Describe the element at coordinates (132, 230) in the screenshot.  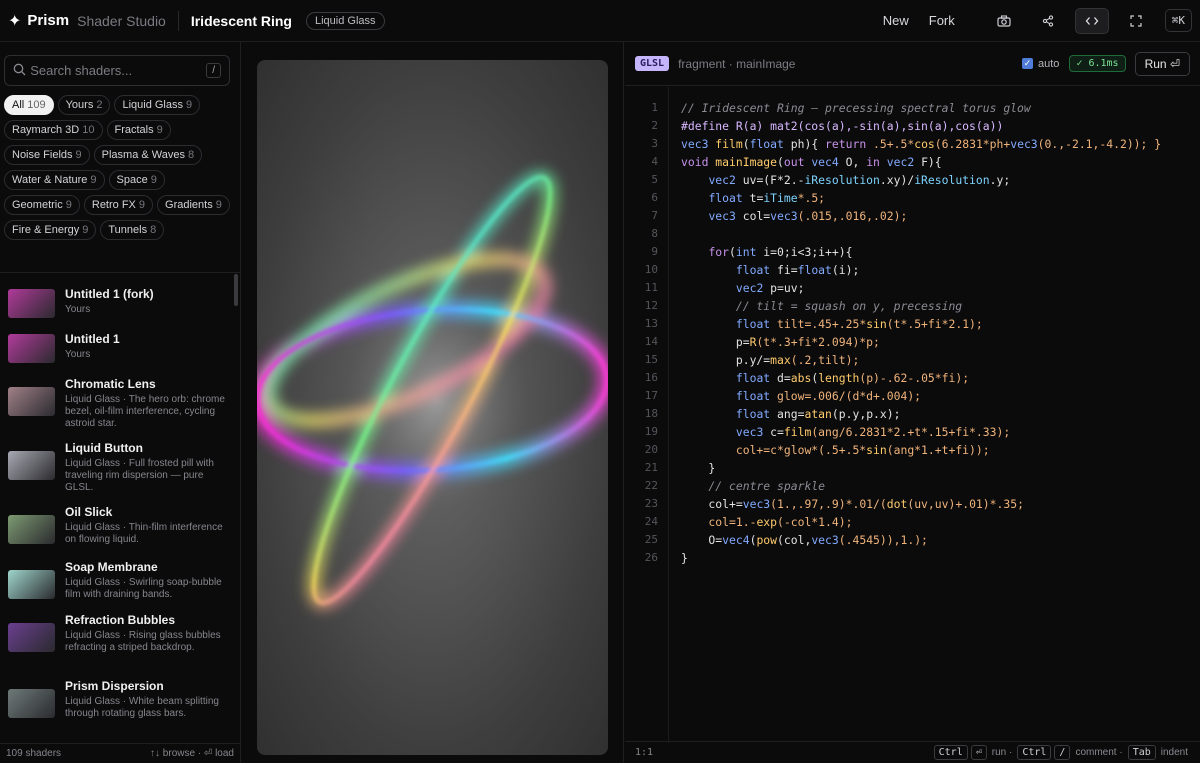
I see `filter-chip: Tunnels 8` at that location.